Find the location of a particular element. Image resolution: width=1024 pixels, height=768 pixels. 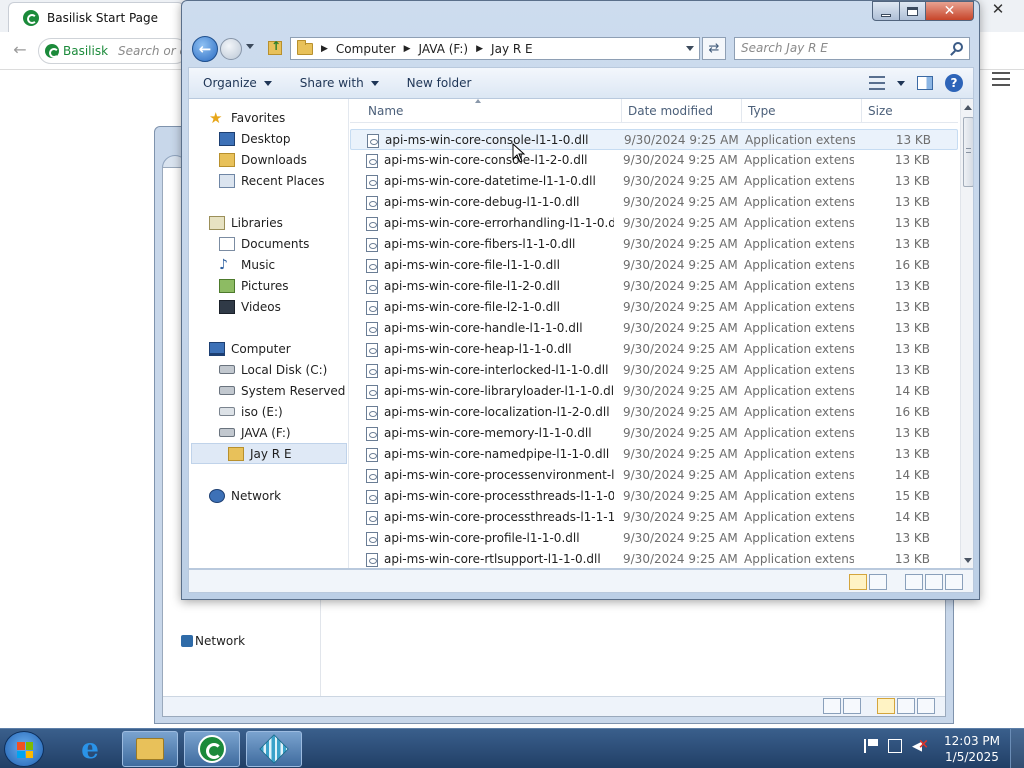

share-with-button: Share with is located at coordinates (339, 83).